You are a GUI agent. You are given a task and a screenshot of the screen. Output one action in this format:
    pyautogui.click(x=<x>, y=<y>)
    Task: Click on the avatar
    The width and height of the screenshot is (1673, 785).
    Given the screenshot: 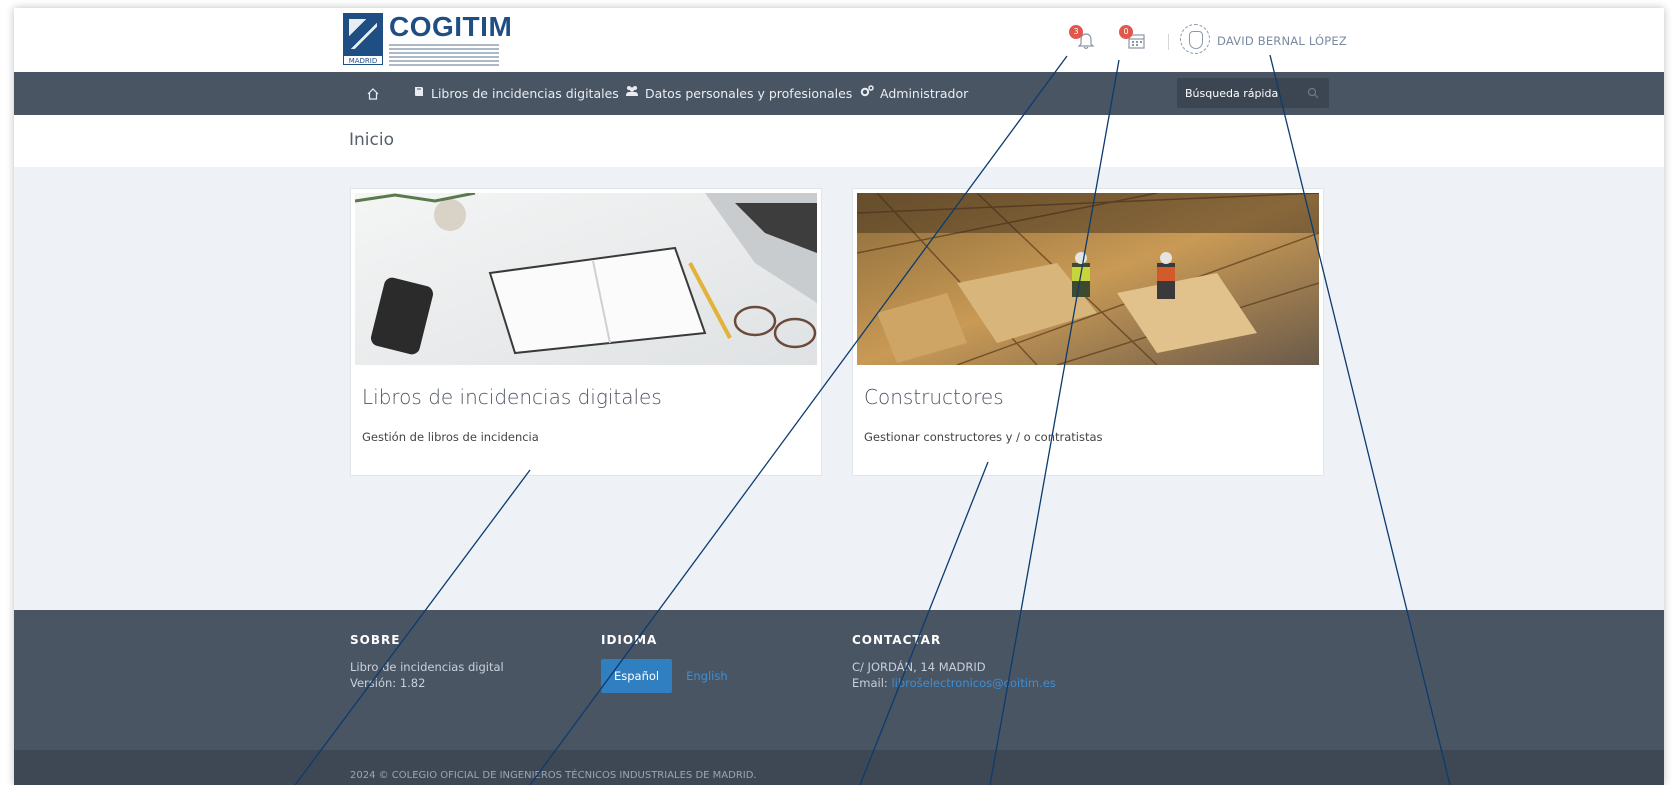 What is the action you would take?
    pyautogui.click(x=1195, y=39)
    